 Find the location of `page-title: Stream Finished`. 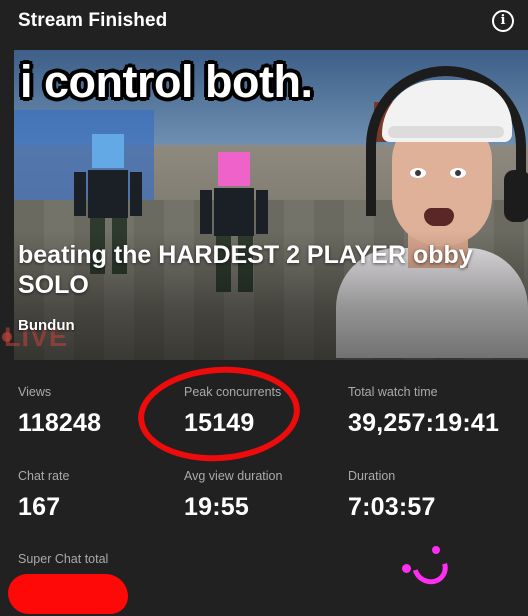

page-title: Stream Finished is located at coordinates (93, 20).